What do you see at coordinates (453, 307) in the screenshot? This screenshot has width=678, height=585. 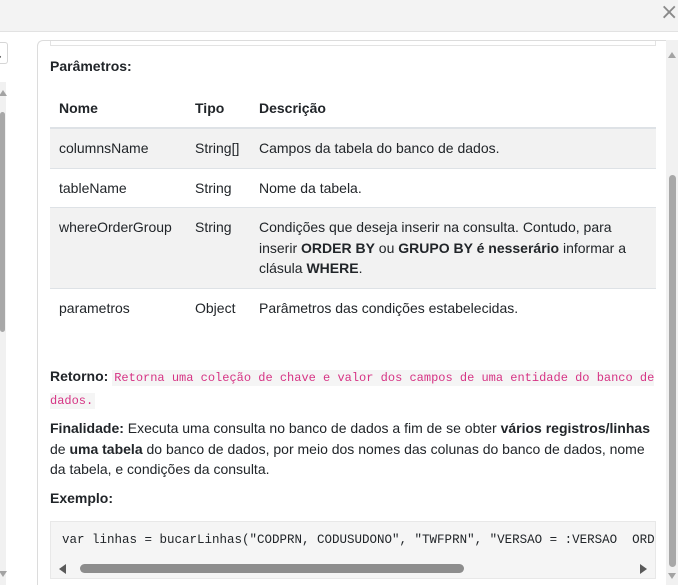 I see `param-desc: Parâmetros das condições estabelecidas.` at bounding box center [453, 307].